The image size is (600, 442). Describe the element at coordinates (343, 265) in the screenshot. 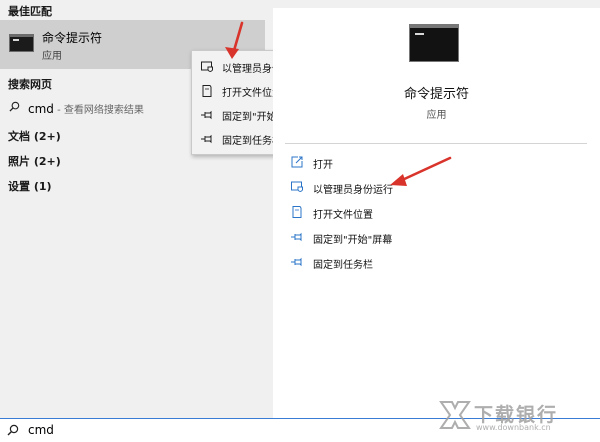

I see `action-pin-taskbar-label: 固定到任务栏` at that location.